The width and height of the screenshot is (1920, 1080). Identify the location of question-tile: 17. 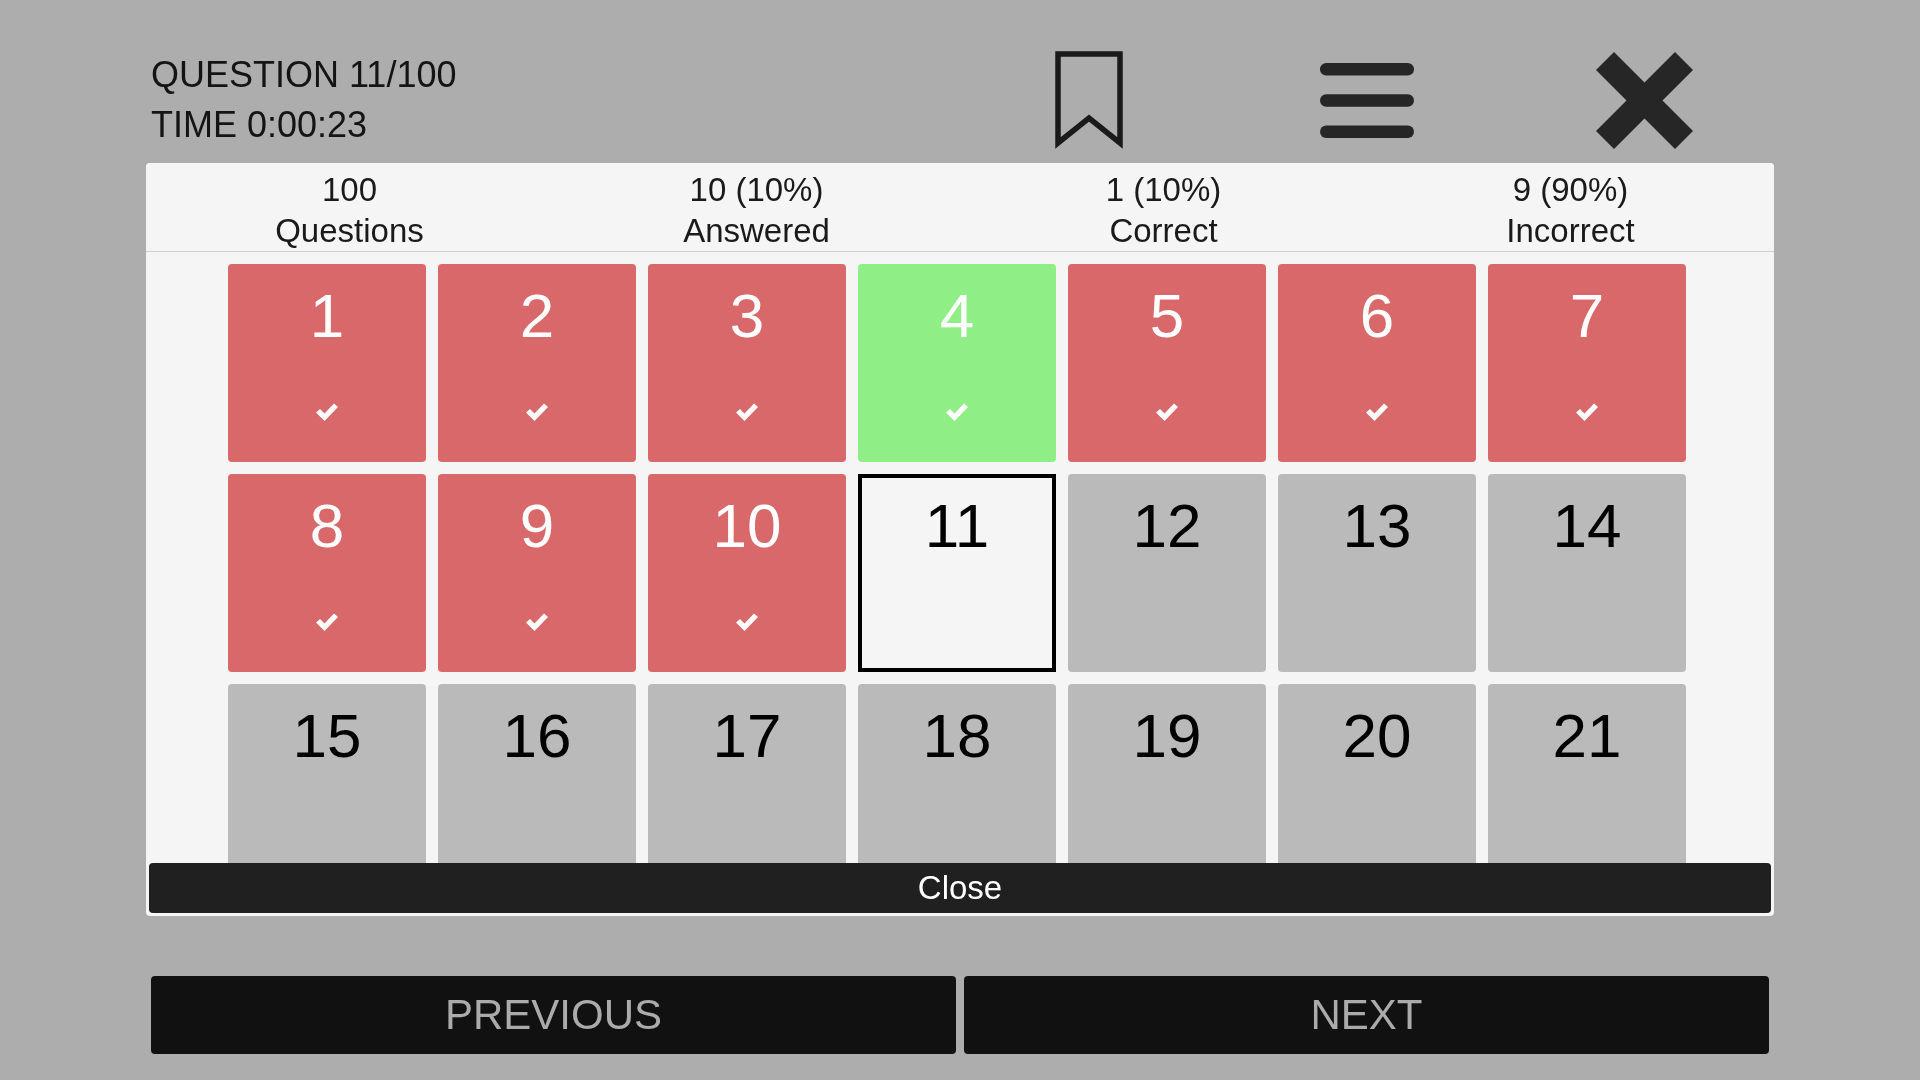
(747, 773).